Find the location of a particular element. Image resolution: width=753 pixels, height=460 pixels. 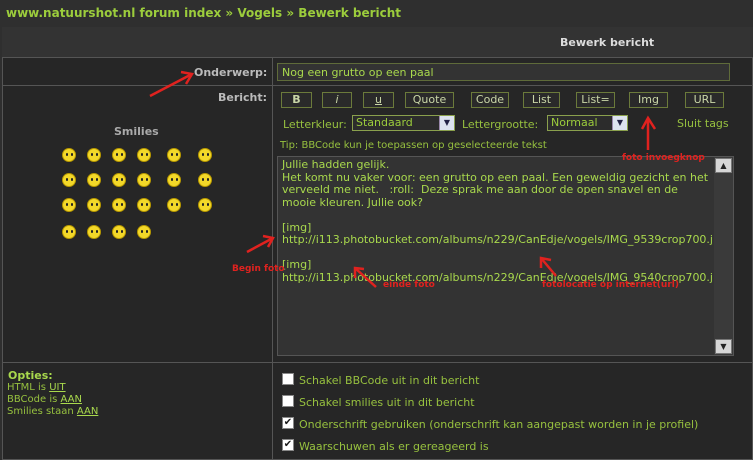

arrow-to-end-img is located at coordinates (365, 277).